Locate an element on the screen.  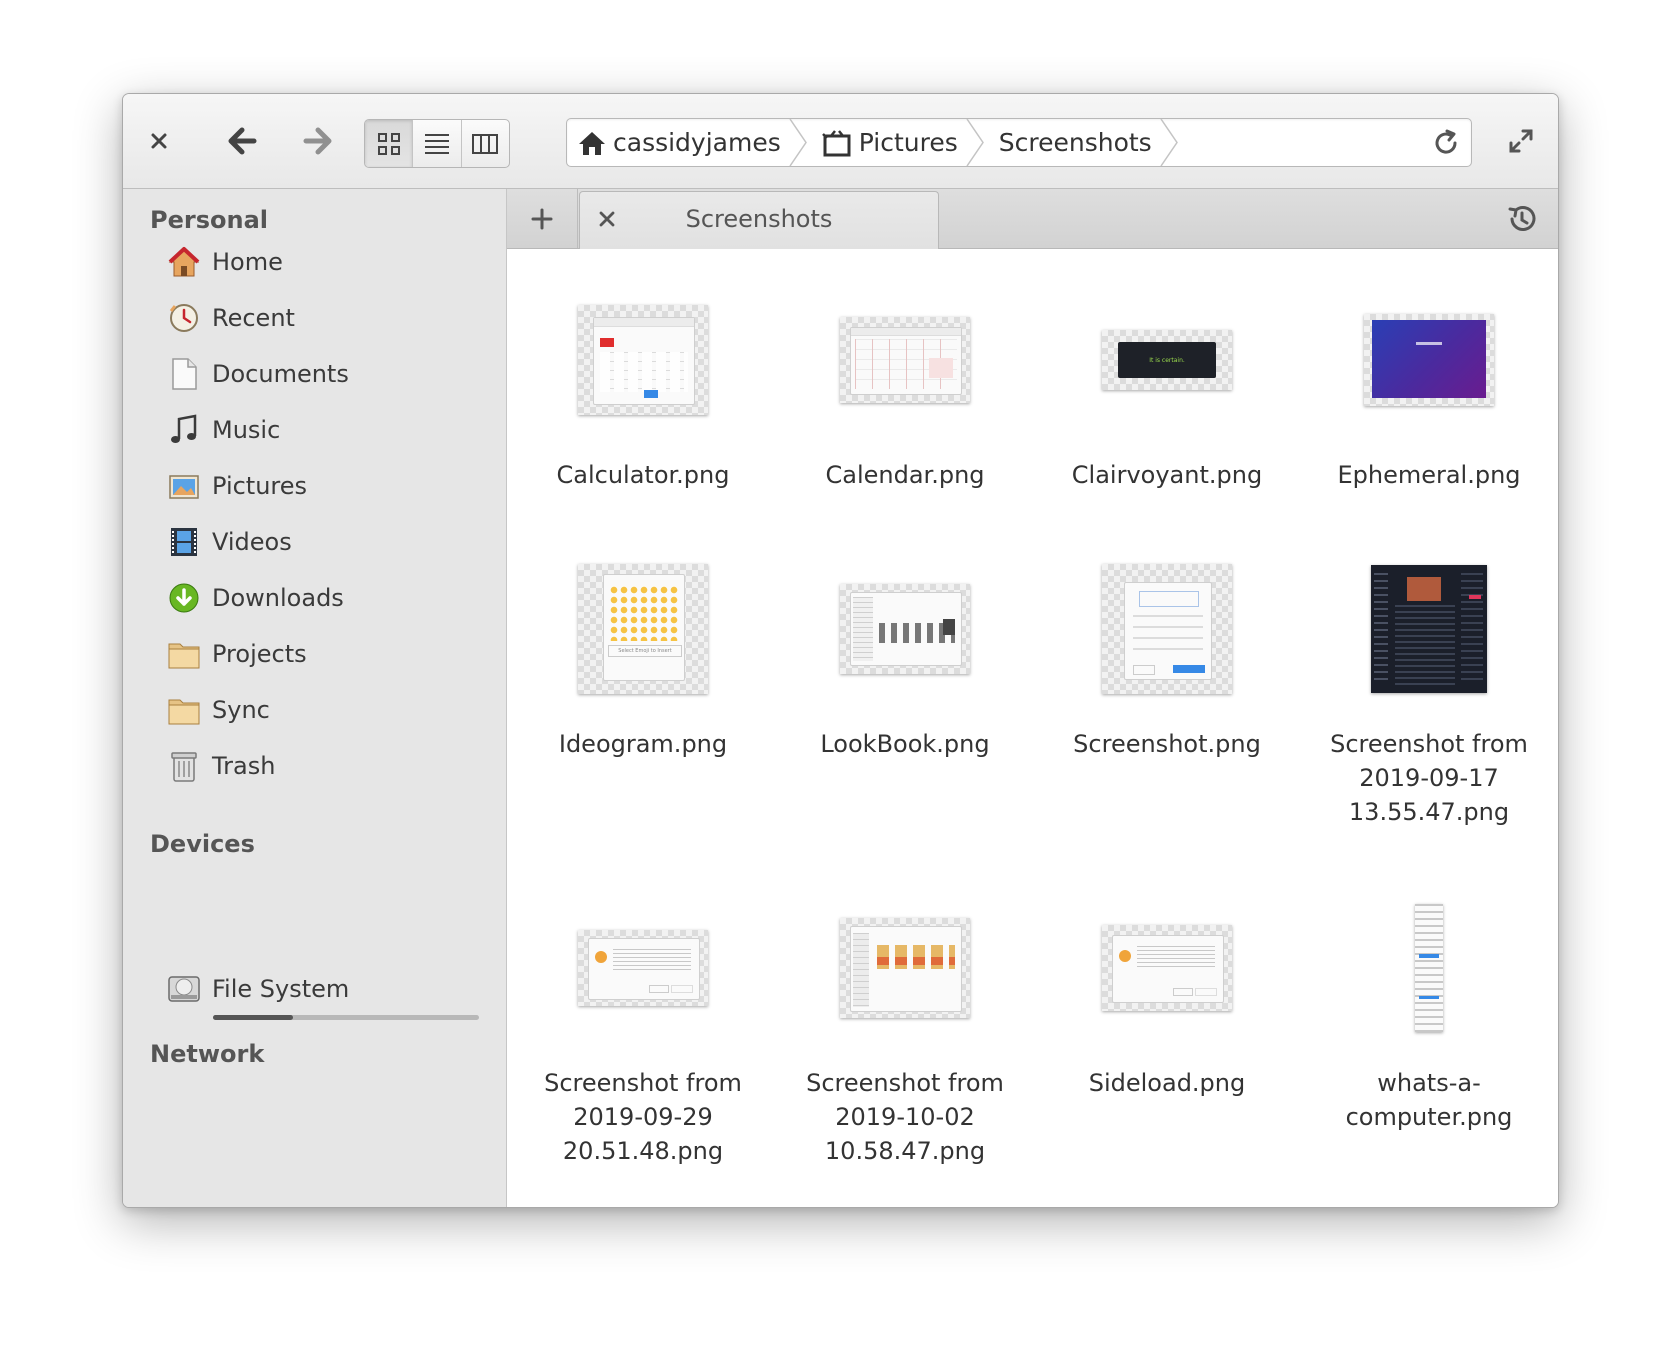
file-name: Clairvoyant.png is located at coordinates (1167, 475).